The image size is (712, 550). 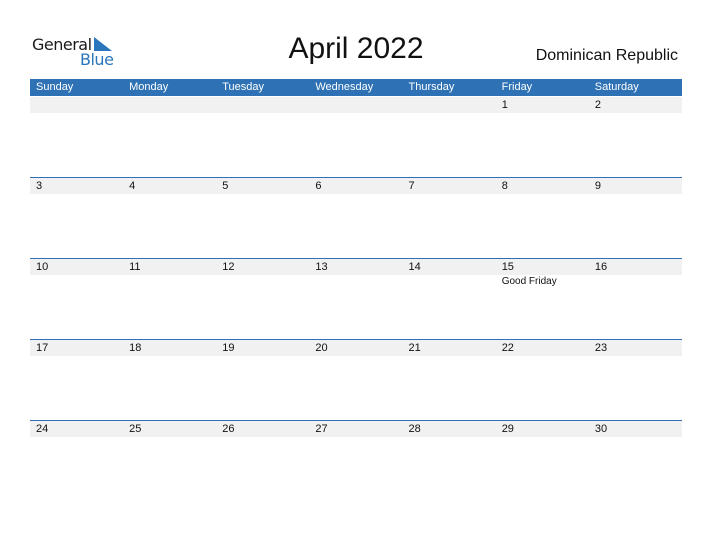 I want to click on day-cell: 28, so click(x=449, y=460).